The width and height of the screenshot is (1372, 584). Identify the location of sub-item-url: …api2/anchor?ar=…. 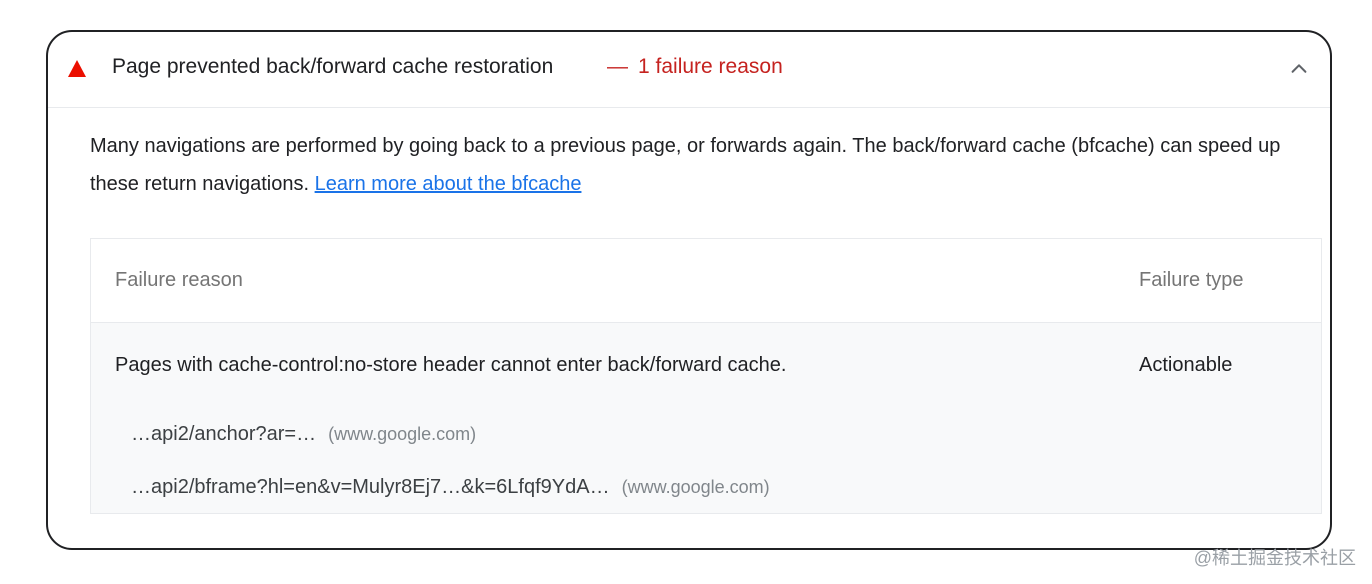
(224, 434).